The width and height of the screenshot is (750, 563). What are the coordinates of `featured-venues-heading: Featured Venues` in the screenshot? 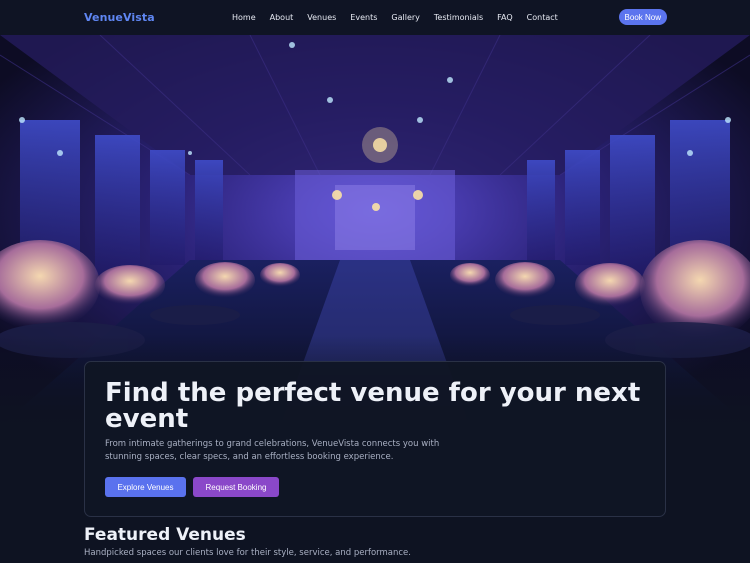 It's located at (165, 535).